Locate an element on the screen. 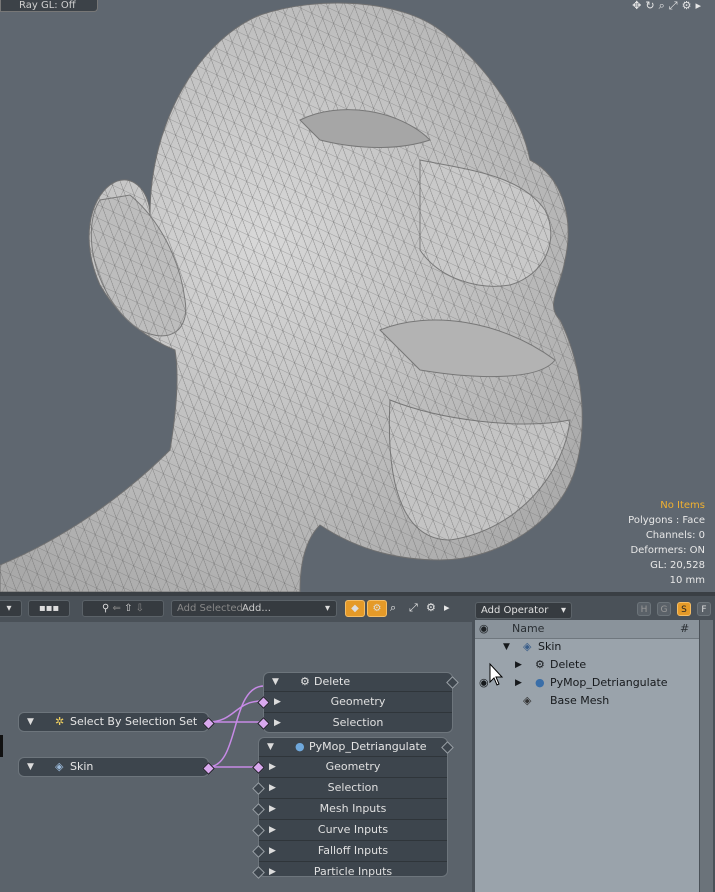 Image resolution: width=715 pixels, height=892 pixels. list-item: ▼ ◈ Skin is located at coordinates (587, 647).